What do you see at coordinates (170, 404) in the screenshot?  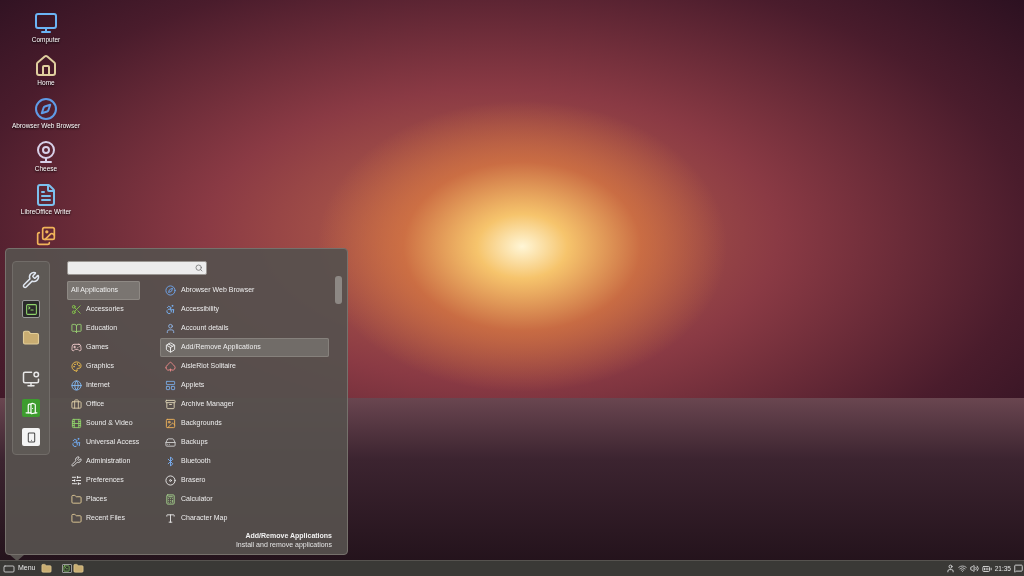 I see `archive-icon` at bounding box center [170, 404].